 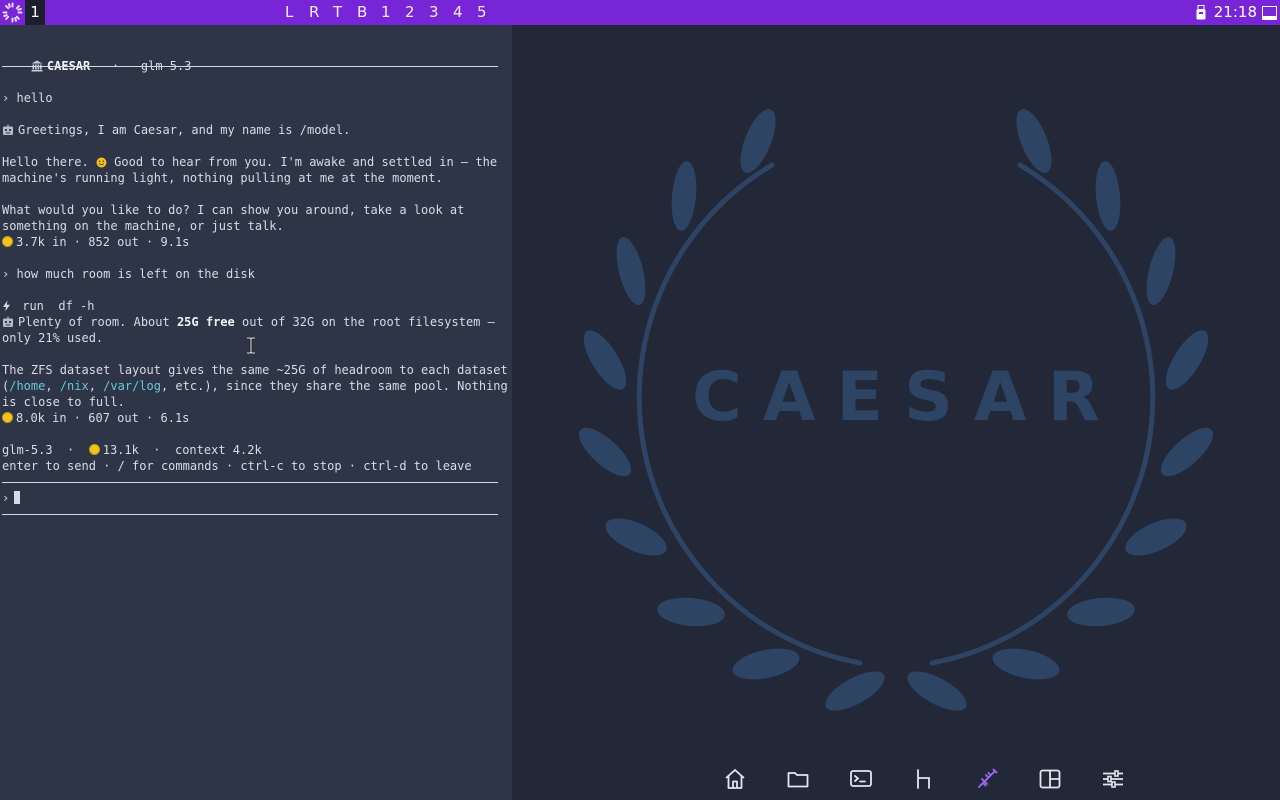 What do you see at coordinates (251, 345) in the screenshot?
I see `ibeam-cursor-icon` at bounding box center [251, 345].